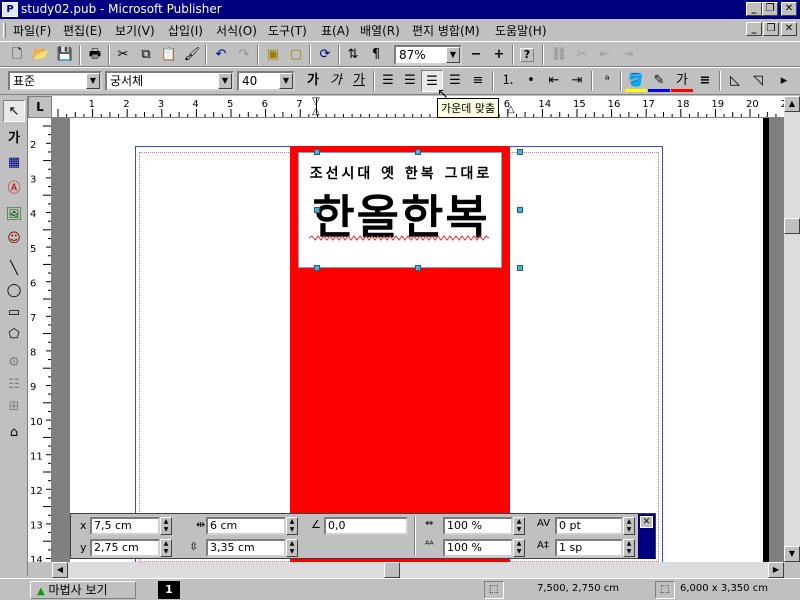 The width and height of the screenshot is (800, 600). Describe the element at coordinates (646, 536) in the screenshot. I see `measurement-toolbar-title: ✕` at that location.